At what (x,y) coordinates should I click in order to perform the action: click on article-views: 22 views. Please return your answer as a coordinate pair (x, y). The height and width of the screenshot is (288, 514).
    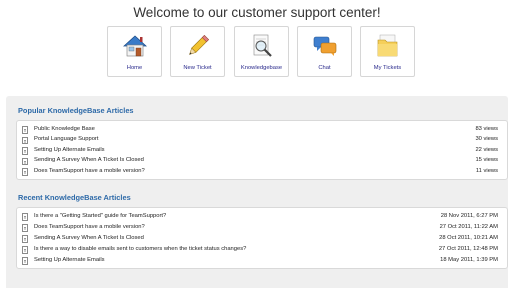
    Looking at the image, I should click on (486, 149).